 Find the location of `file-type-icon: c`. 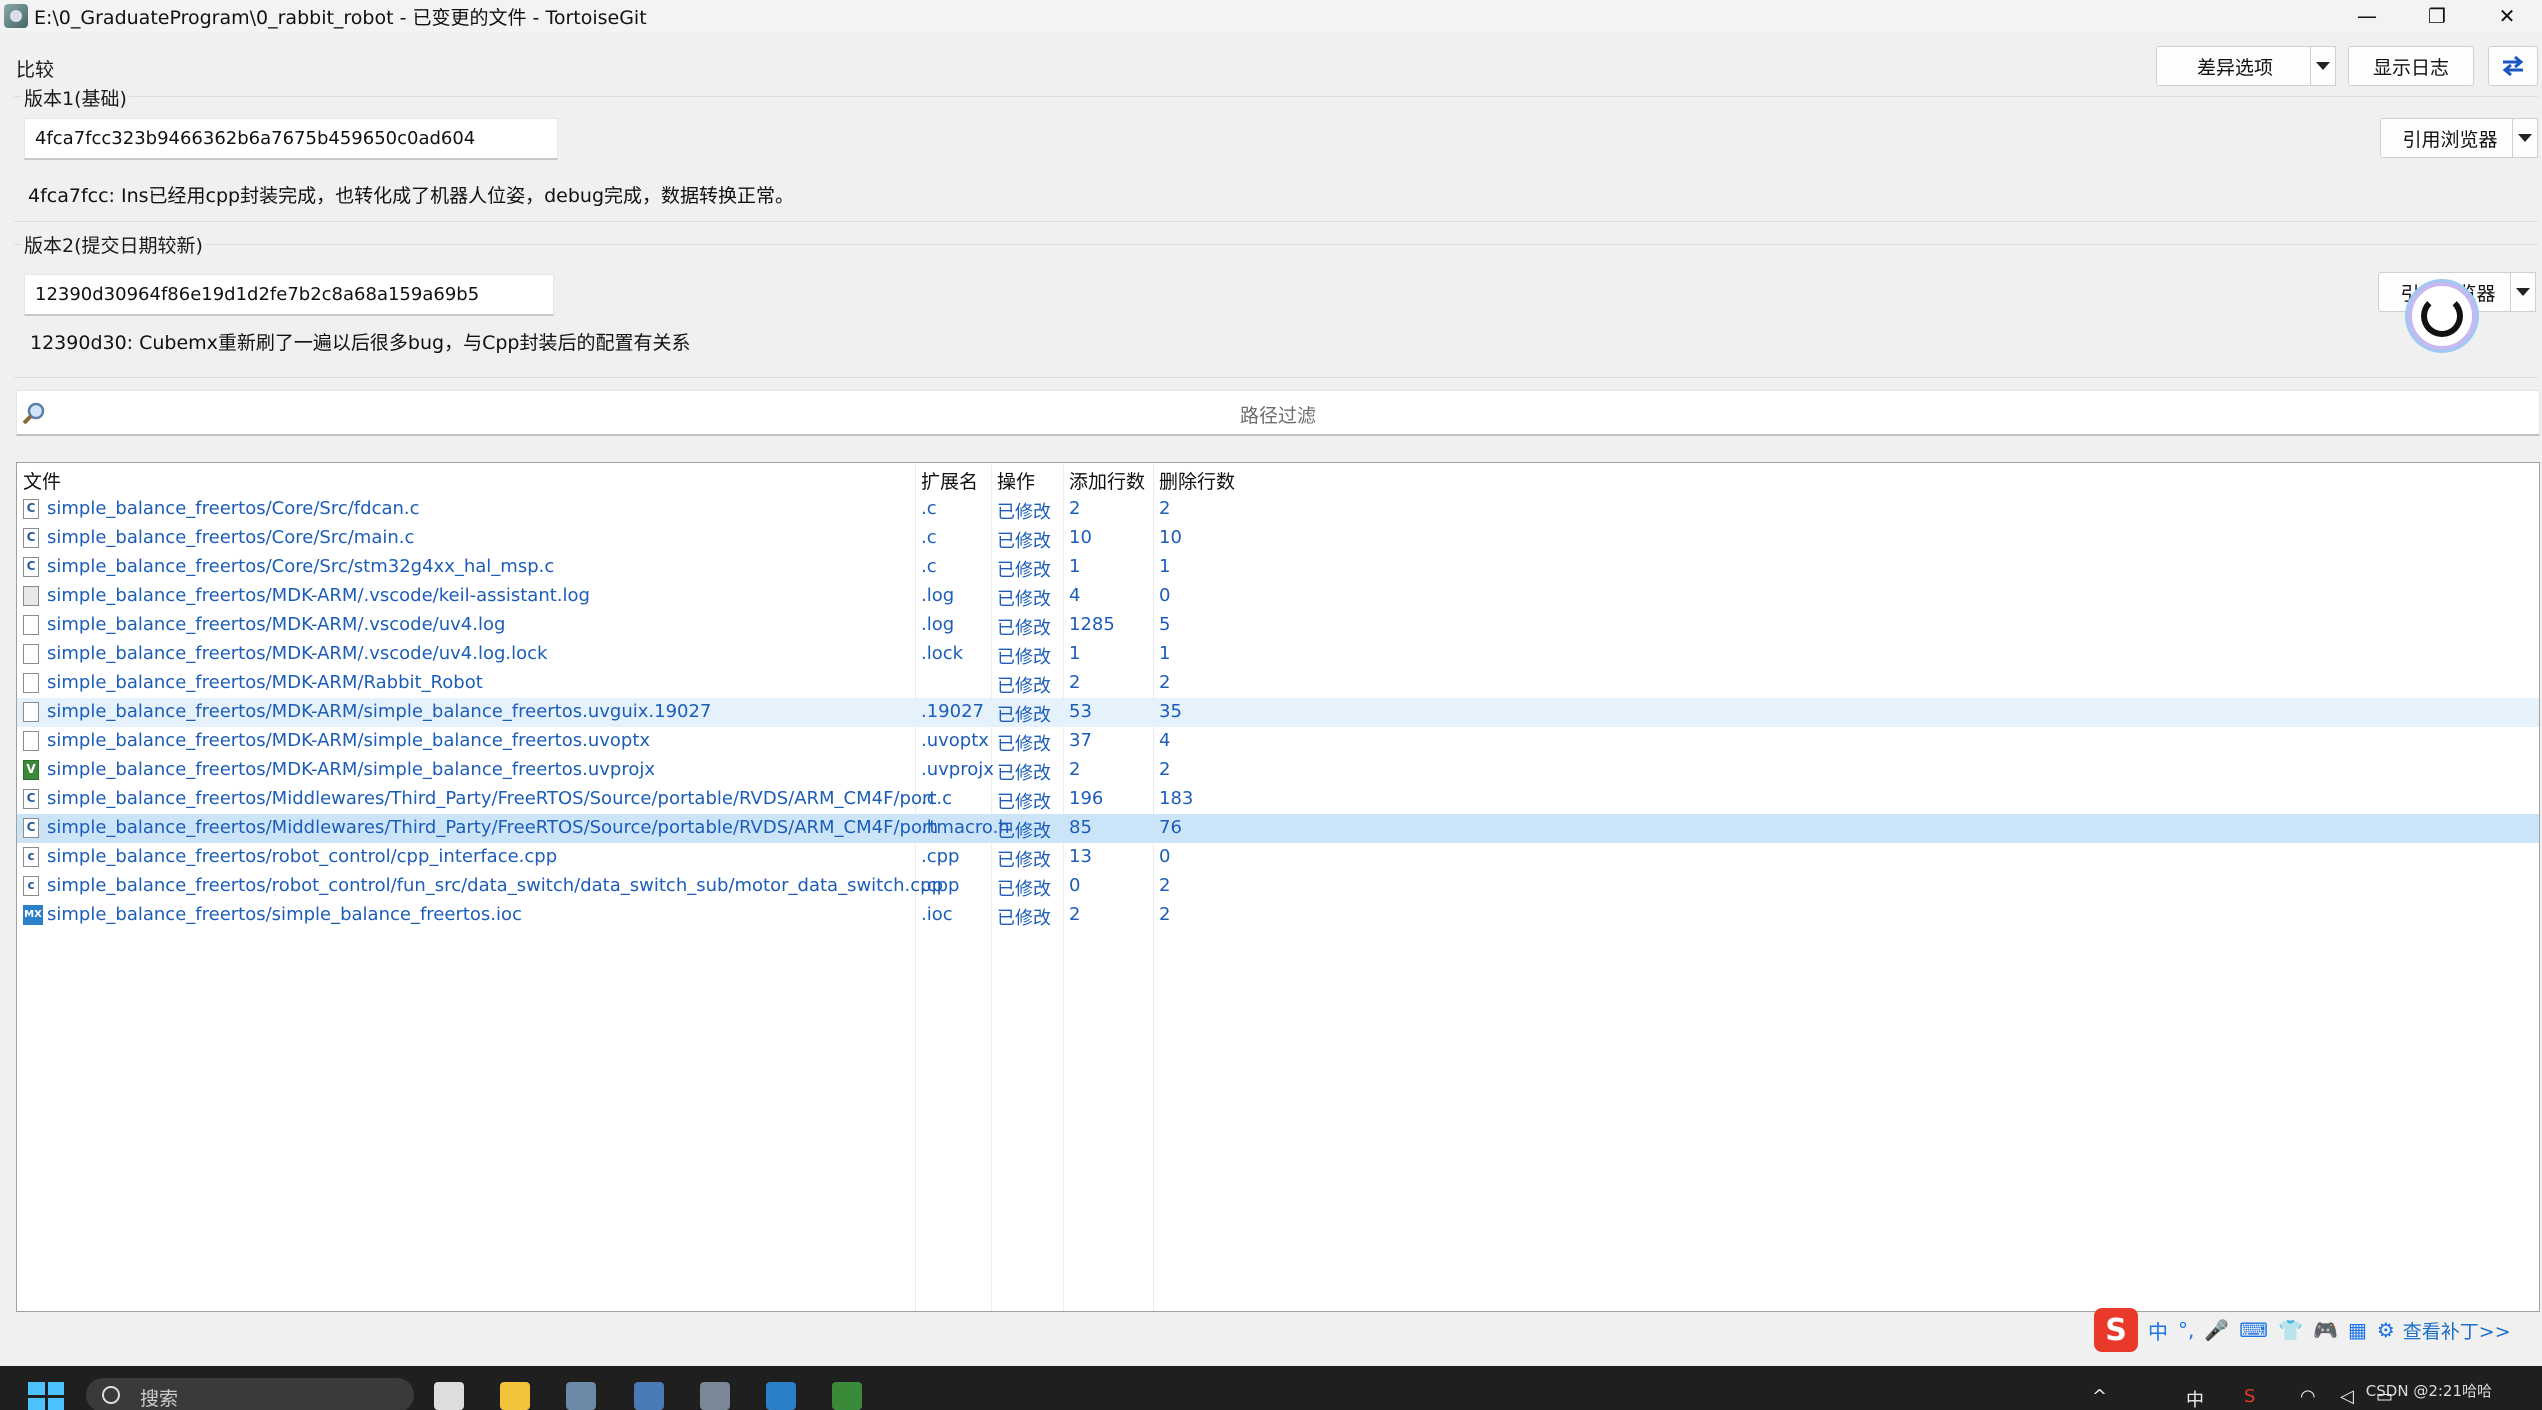

file-type-icon: c is located at coordinates (31, 857).